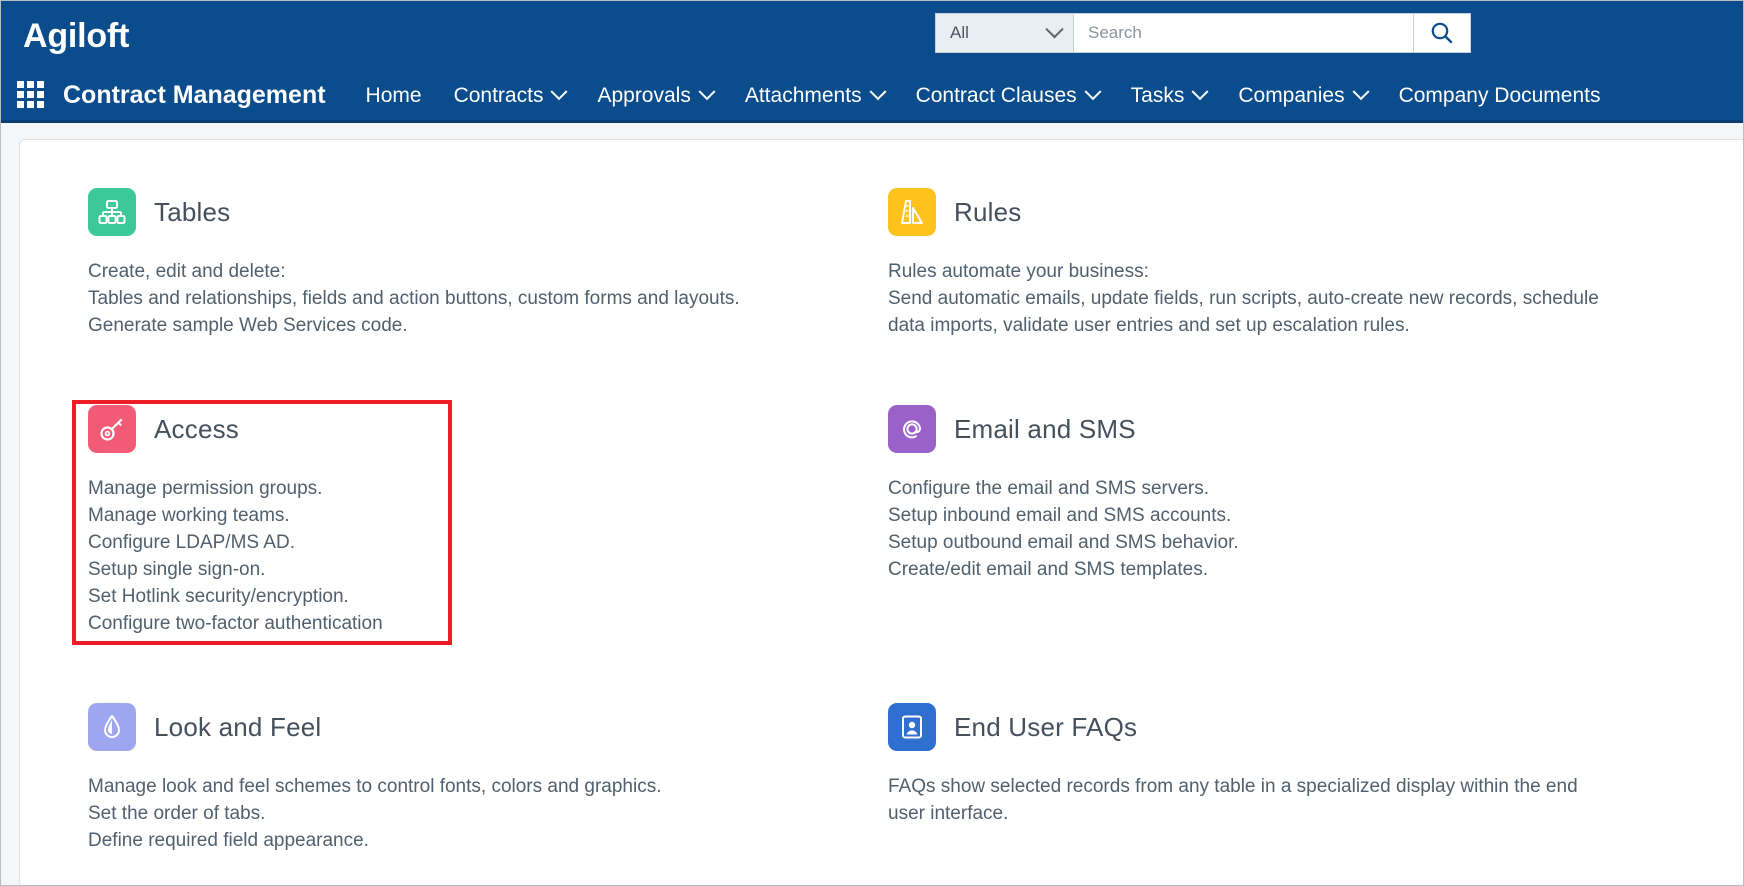 This screenshot has height=886, width=1744. I want to click on tile-title: Tables, so click(192, 211).